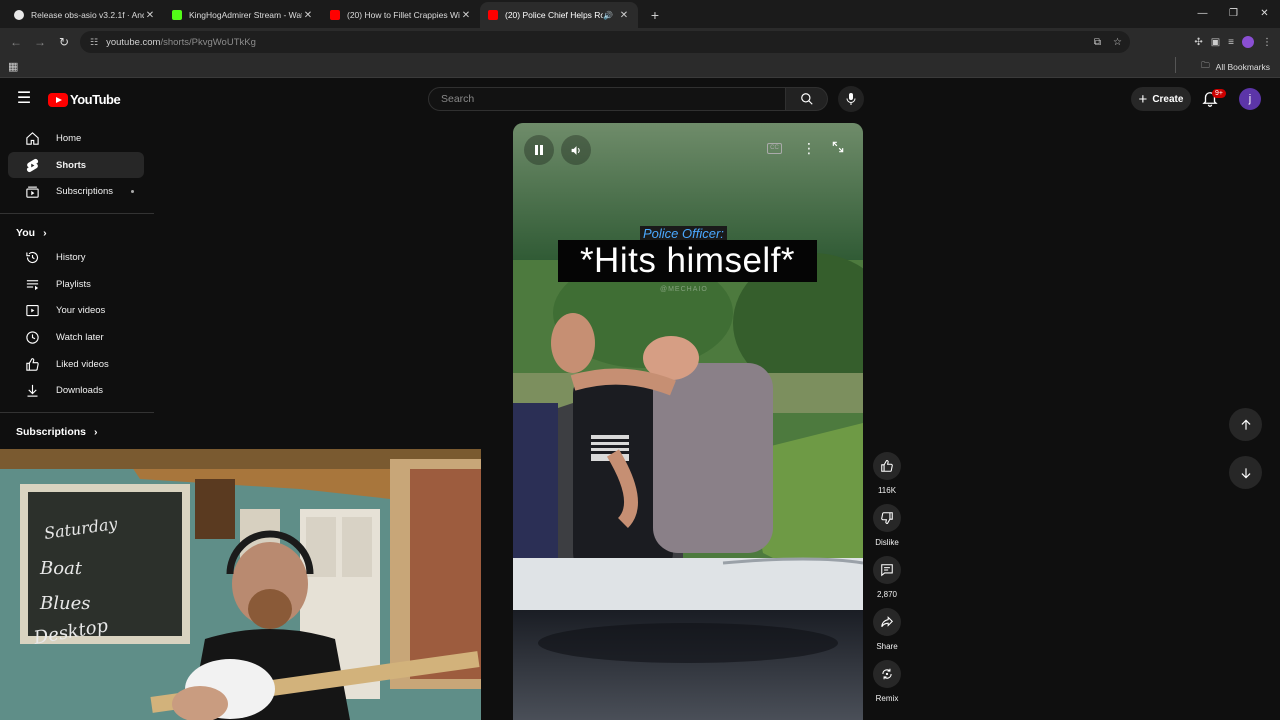 The height and width of the screenshot is (720, 1280). What do you see at coordinates (76, 364) in the screenshot?
I see `sidebar-item-liked-videos: Liked videos` at bounding box center [76, 364].